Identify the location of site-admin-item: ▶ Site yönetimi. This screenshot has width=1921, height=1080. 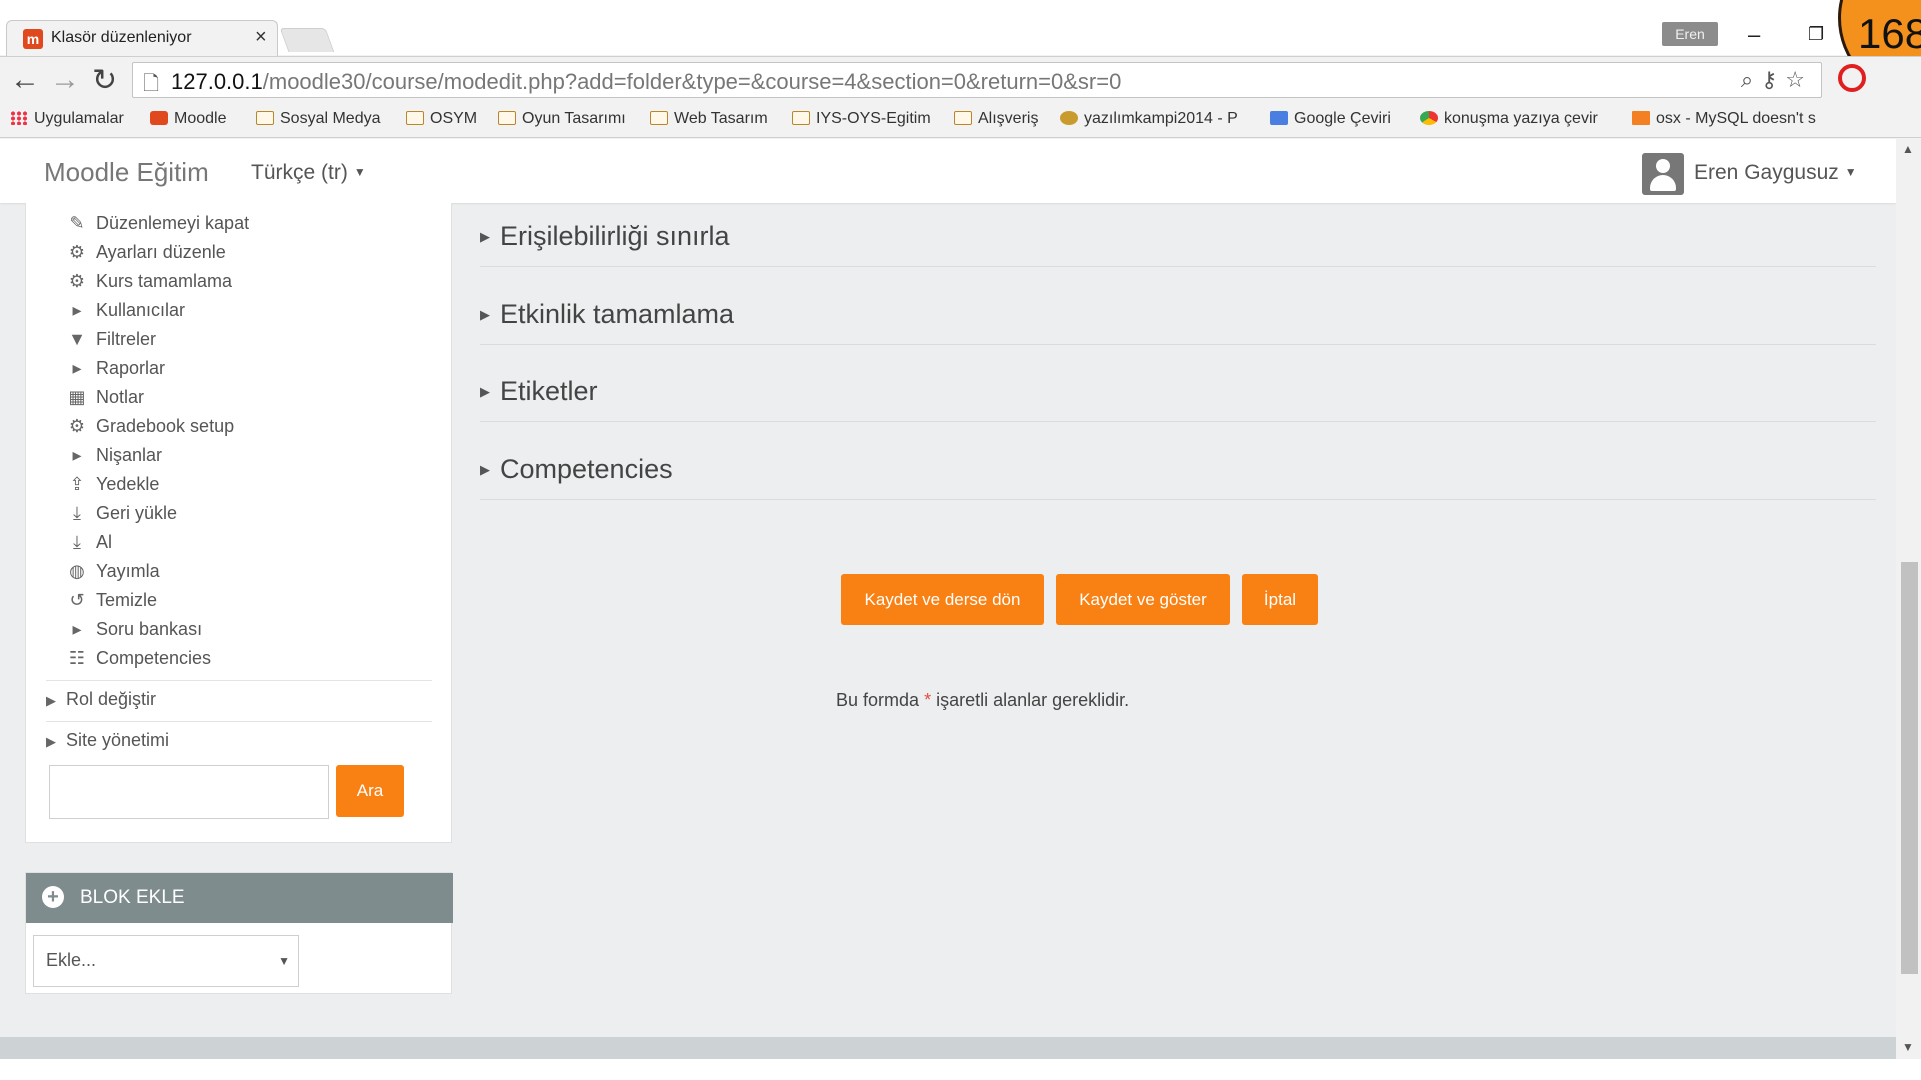
(107, 742).